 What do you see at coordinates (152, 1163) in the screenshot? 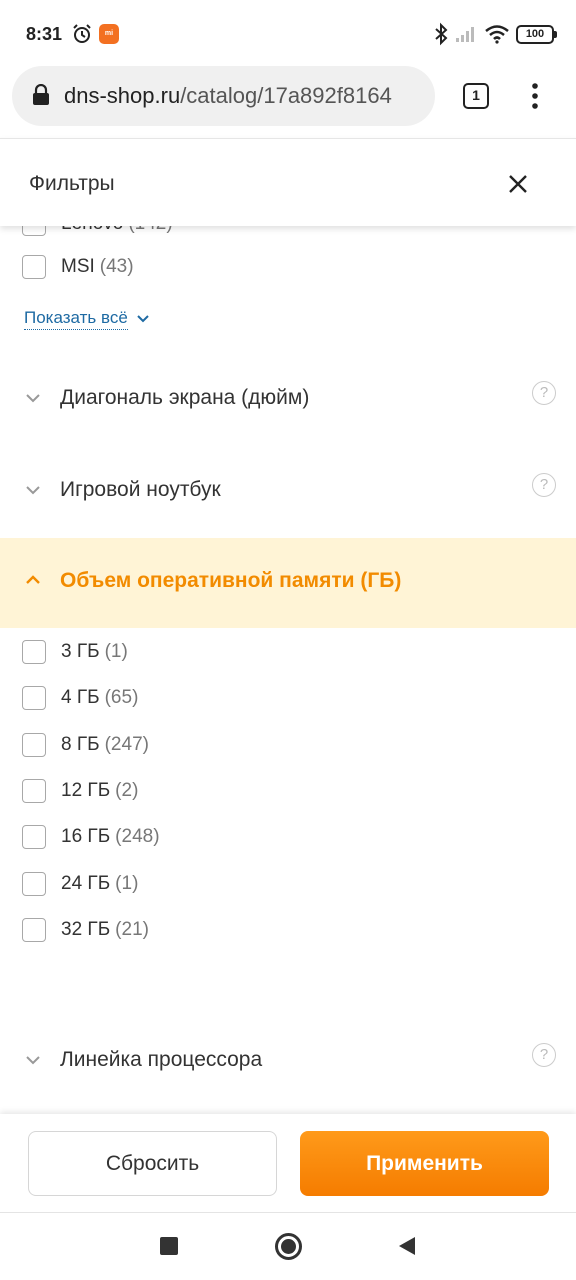
I see `reset-button: Сбросить` at bounding box center [152, 1163].